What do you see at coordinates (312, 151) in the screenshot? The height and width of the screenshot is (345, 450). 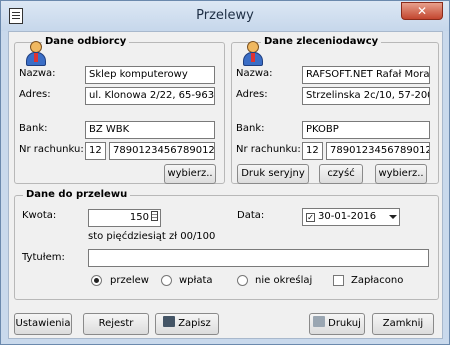 I see `sender-account-prefix-field: 12` at bounding box center [312, 151].